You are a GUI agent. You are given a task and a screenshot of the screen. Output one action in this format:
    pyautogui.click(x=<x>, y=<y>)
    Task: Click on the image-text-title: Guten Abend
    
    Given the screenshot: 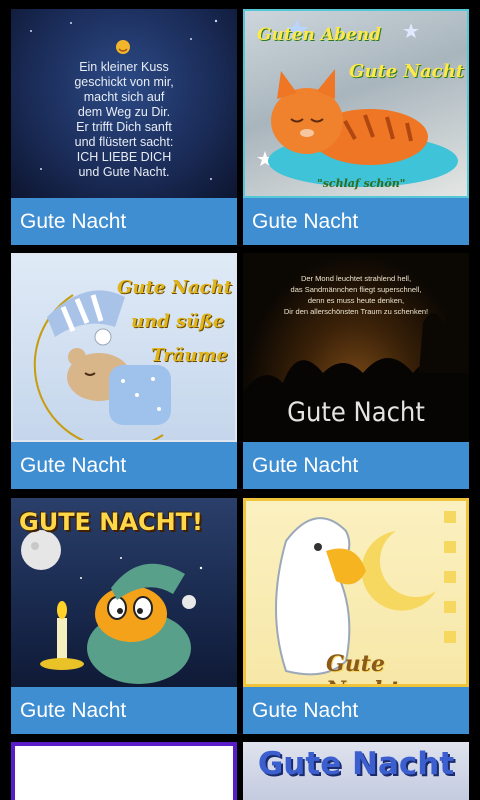 What is the action you would take?
    pyautogui.click(x=319, y=35)
    